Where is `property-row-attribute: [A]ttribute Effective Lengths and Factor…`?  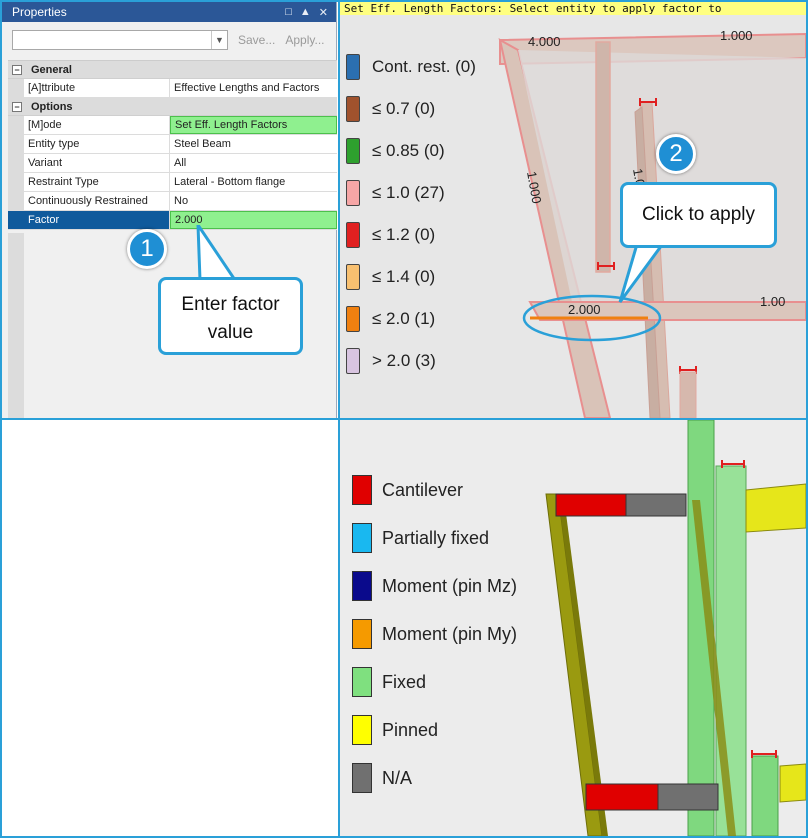
property-row-attribute: [A]ttribute Effective Lengths and Factor… is located at coordinates (172, 88).